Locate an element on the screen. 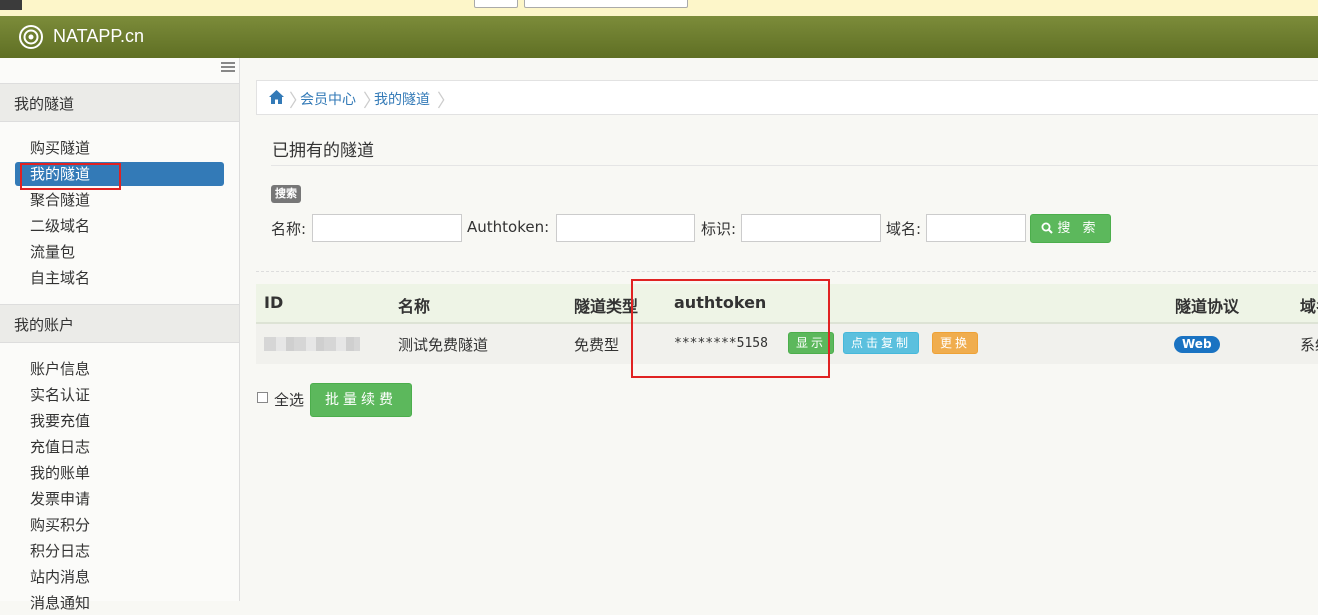 Image resolution: width=1318 pixels, height=615 pixels. sidebar-item-messages: 站内消息 is located at coordinates (119, 577).